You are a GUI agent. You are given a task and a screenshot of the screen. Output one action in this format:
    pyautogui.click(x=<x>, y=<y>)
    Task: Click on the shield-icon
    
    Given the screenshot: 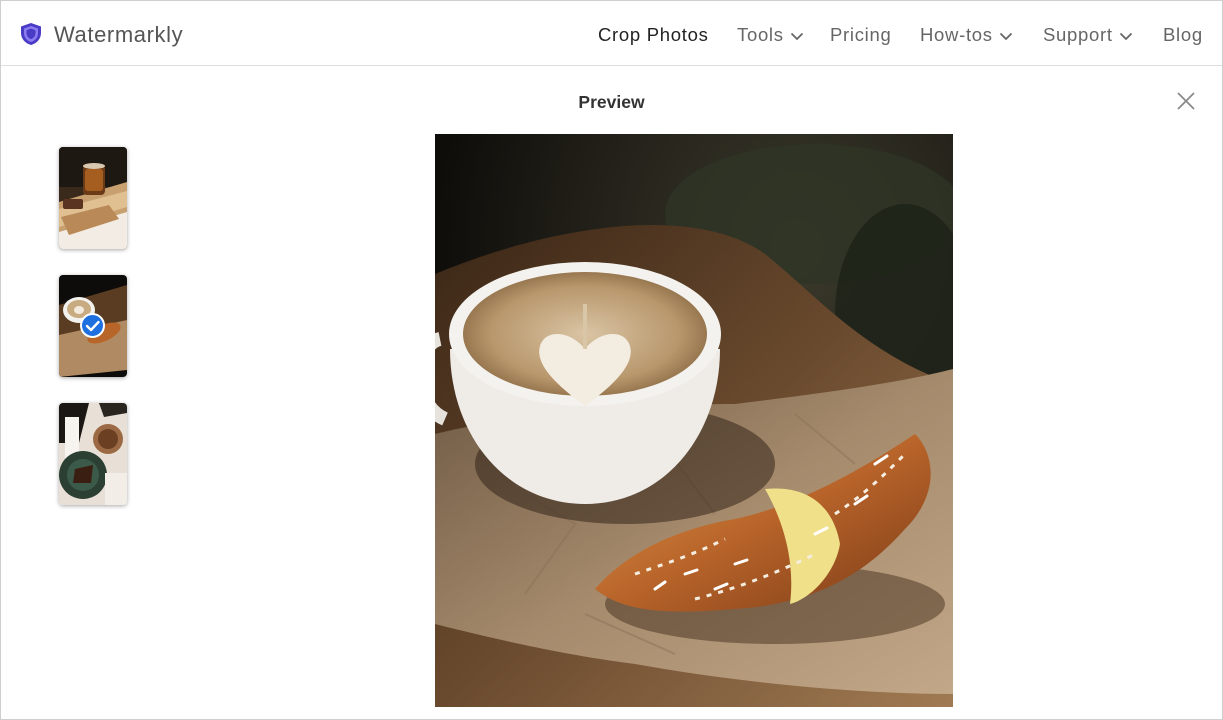 What is the action you would take?
    pyautogui.click(x=31, y=34)
    